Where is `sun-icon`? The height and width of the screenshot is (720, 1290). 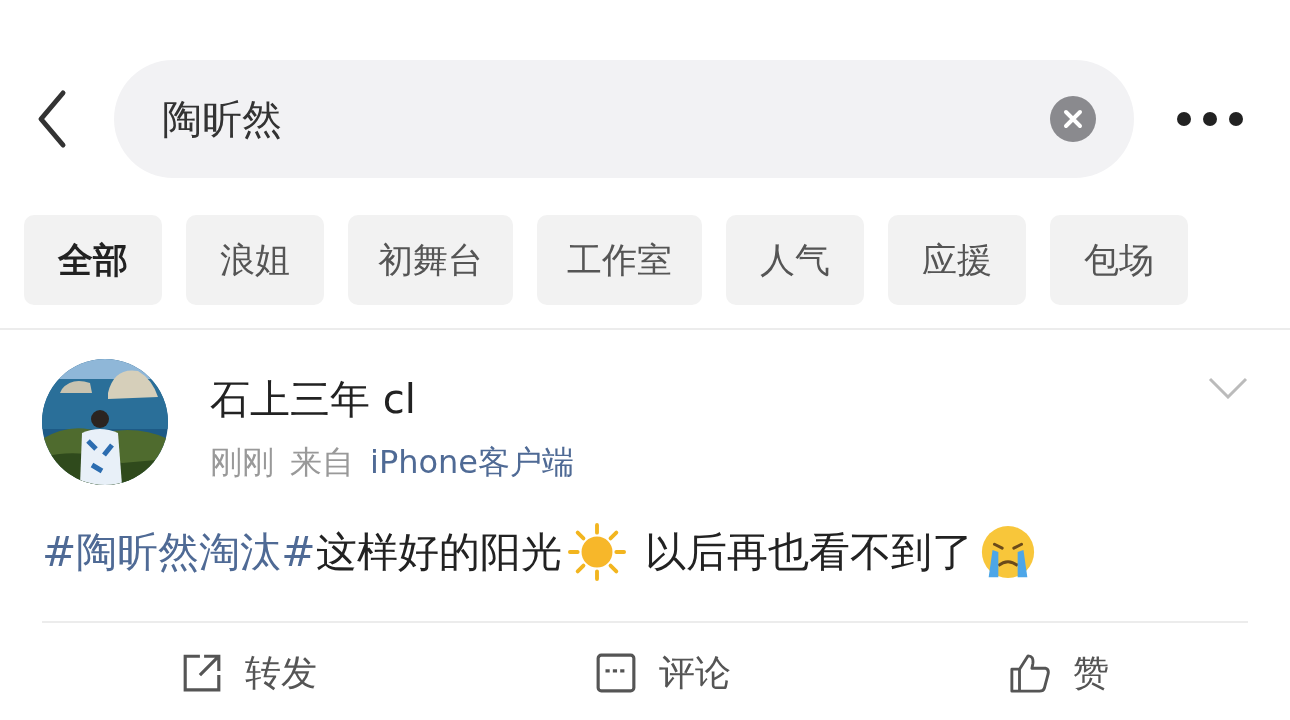 sun-icon is located at coordinates (596, 552).